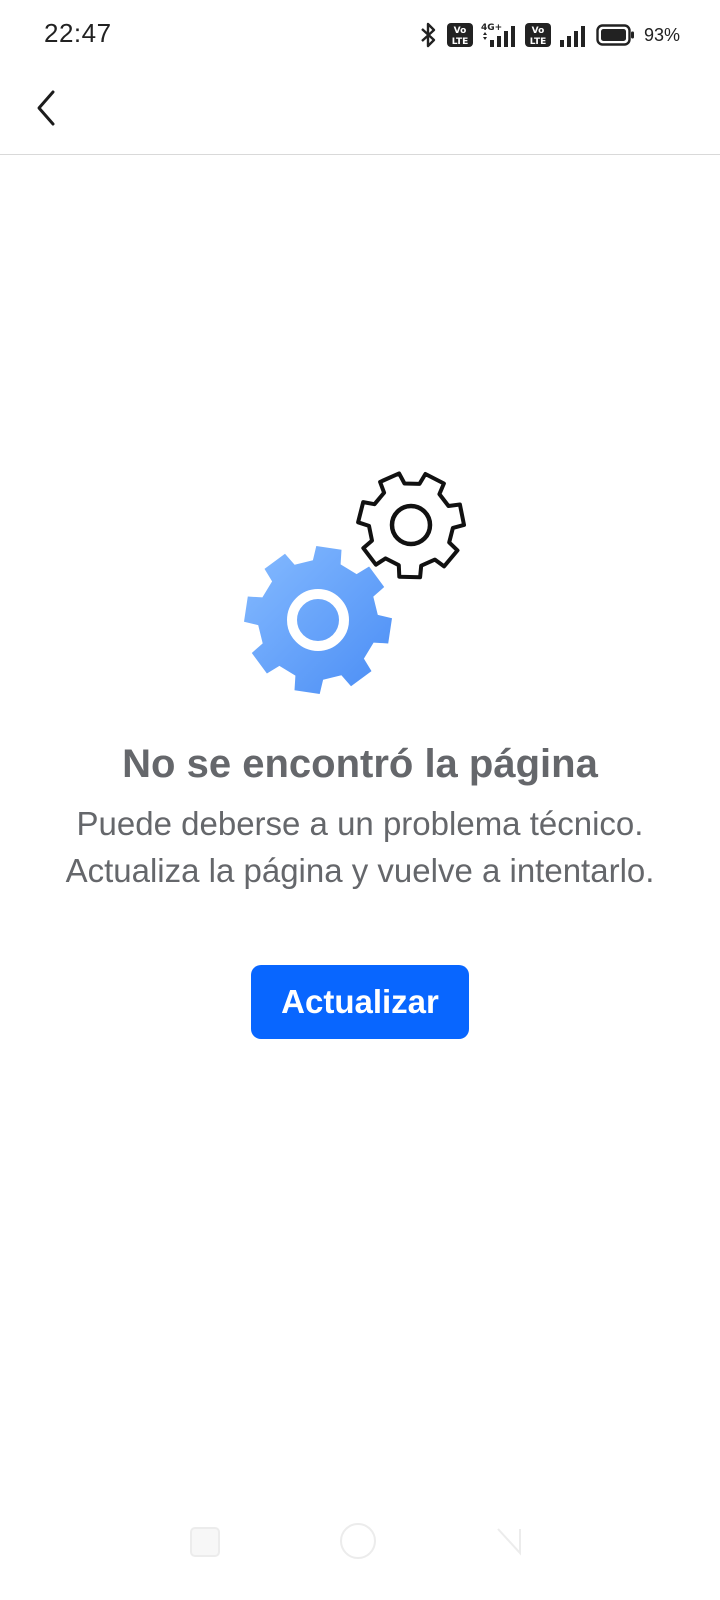  Describe the element at coordinates (360, 112) in the screenshot. I see `top-app-bar` at that location.